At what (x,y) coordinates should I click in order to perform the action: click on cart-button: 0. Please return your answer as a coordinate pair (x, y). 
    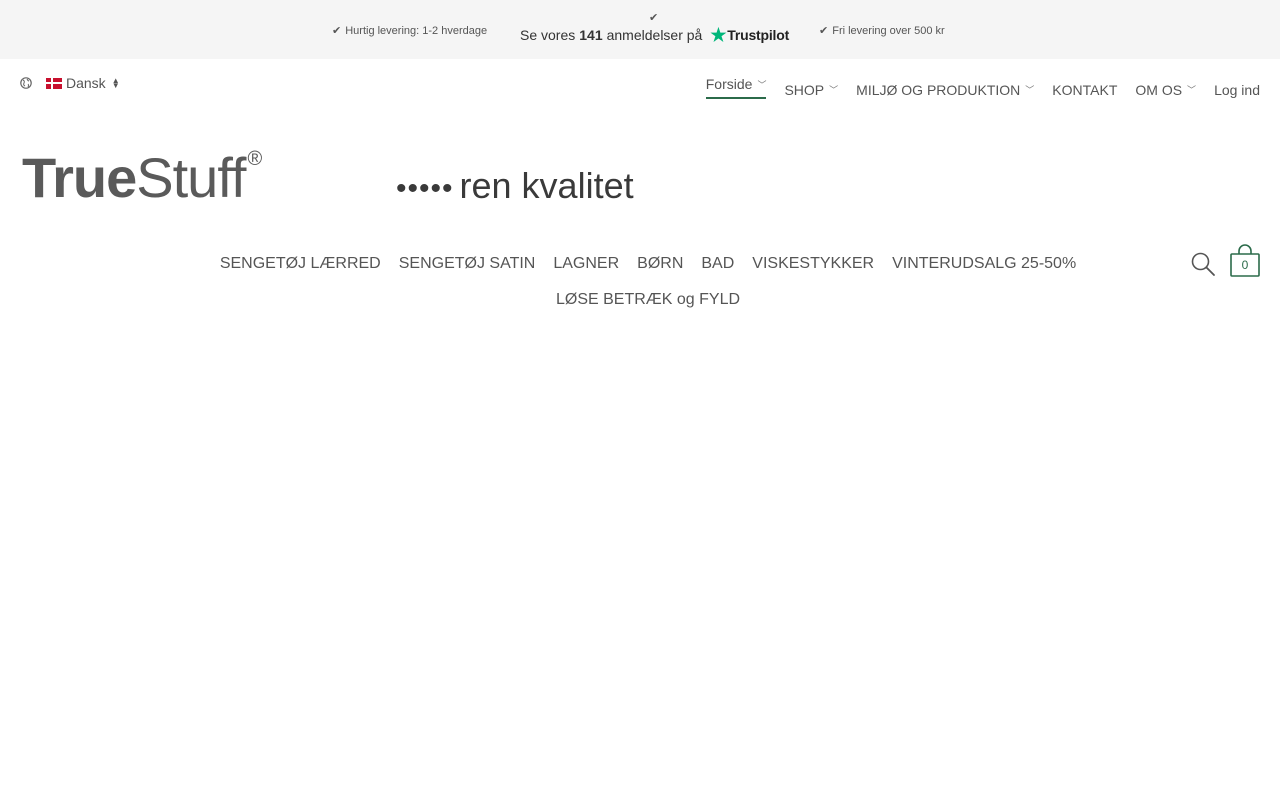
    Looking at the image, I should click on (1245, 261).